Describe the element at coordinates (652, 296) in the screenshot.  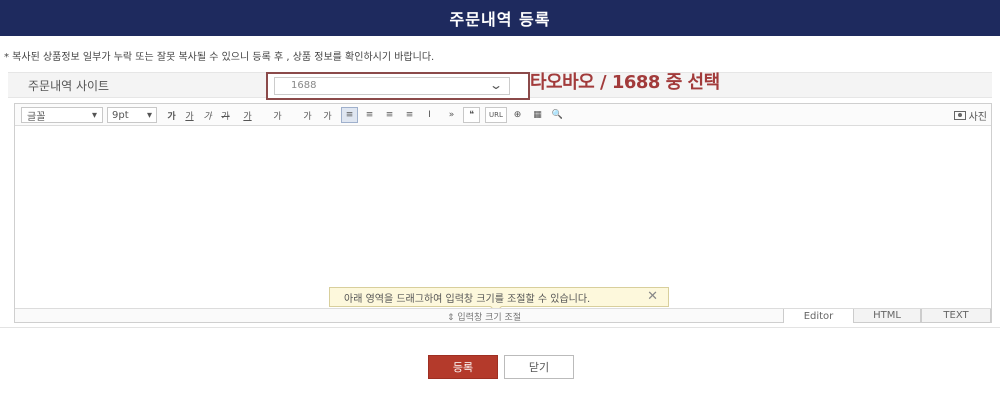
I see `close-icon: ✕` at that location.